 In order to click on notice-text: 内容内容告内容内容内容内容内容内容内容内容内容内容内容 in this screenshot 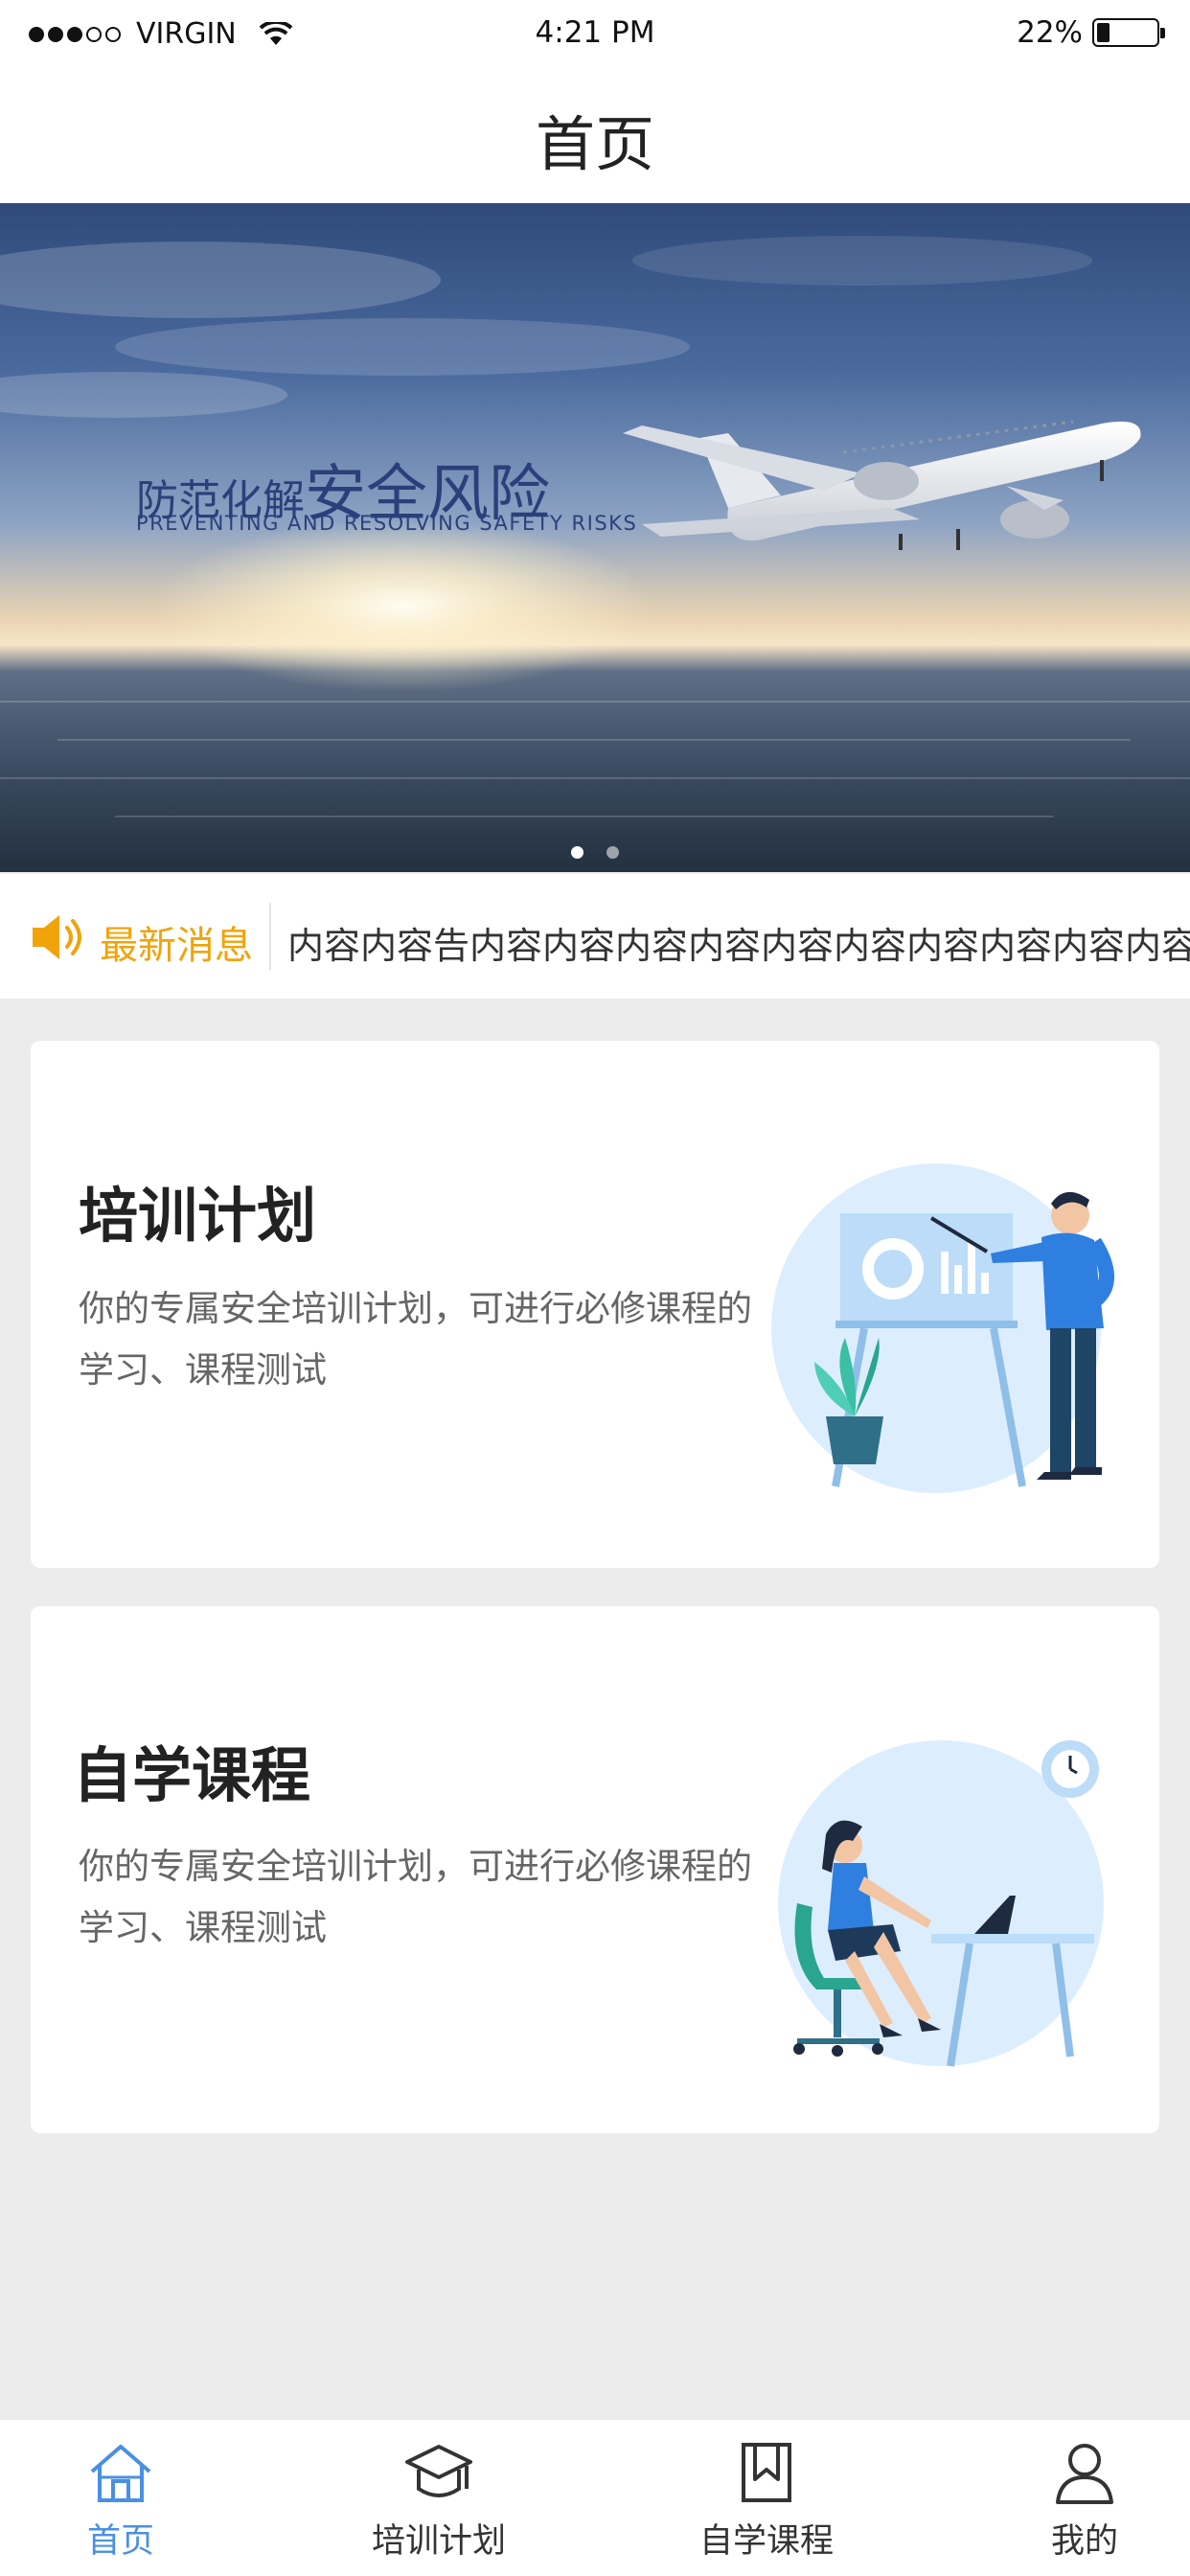, I will do `click(739, 942)`.